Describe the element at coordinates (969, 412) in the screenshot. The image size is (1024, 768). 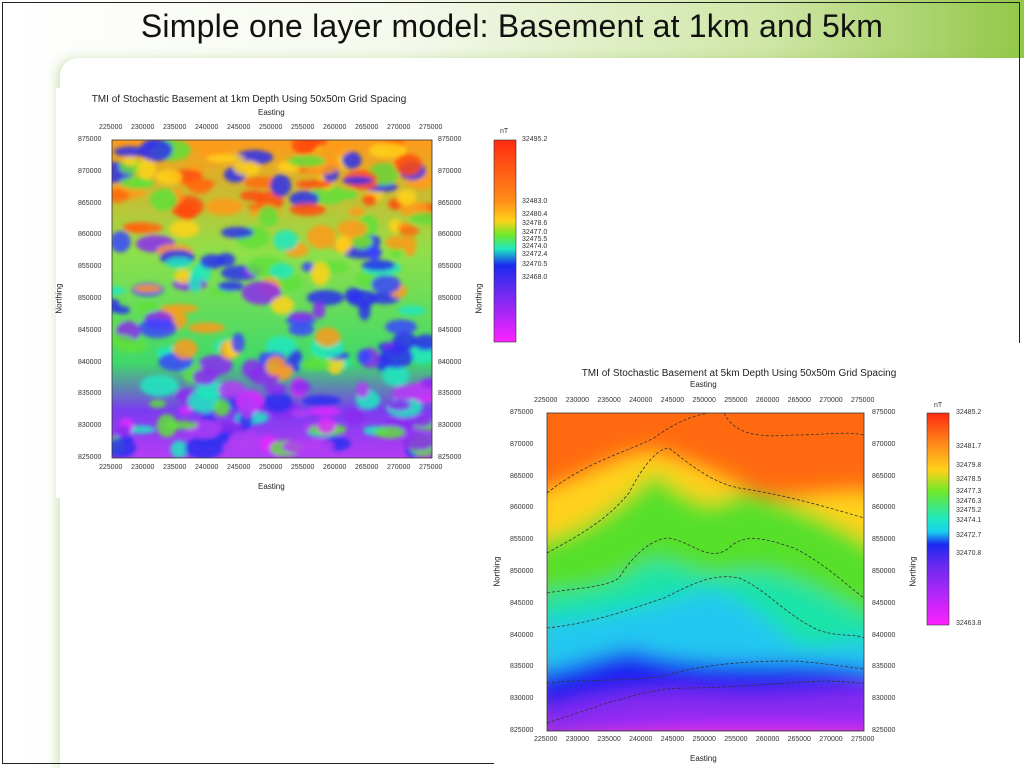
I see `colorbar-label: 32485.2` at that location.